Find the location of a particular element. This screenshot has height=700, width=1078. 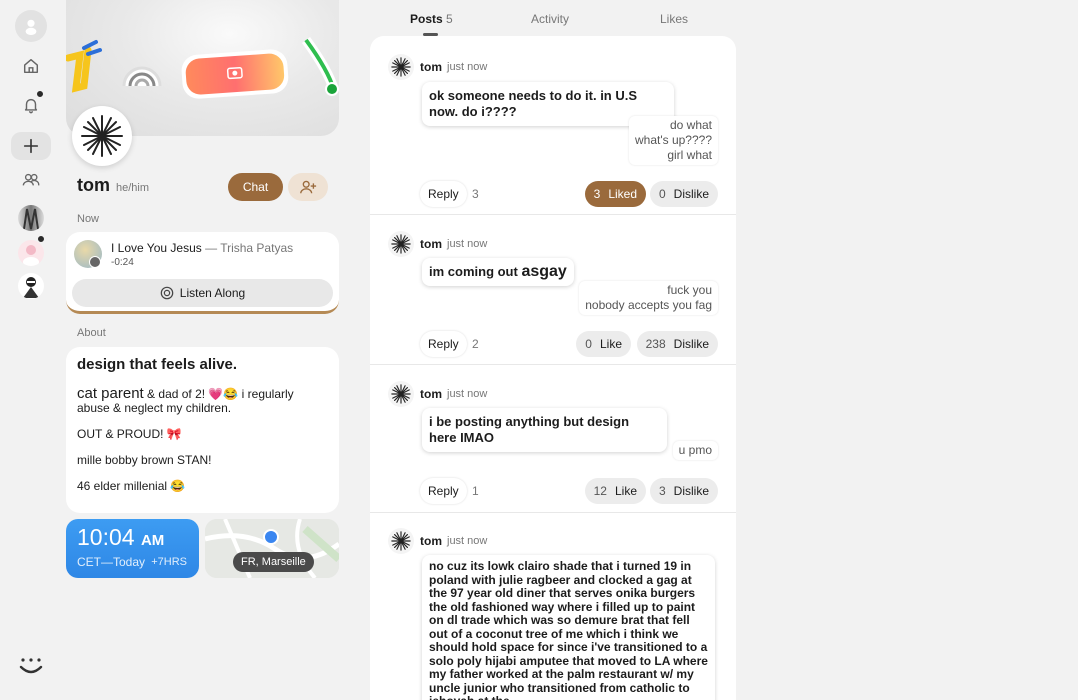

app-logo is located at coordinates (31, 26).